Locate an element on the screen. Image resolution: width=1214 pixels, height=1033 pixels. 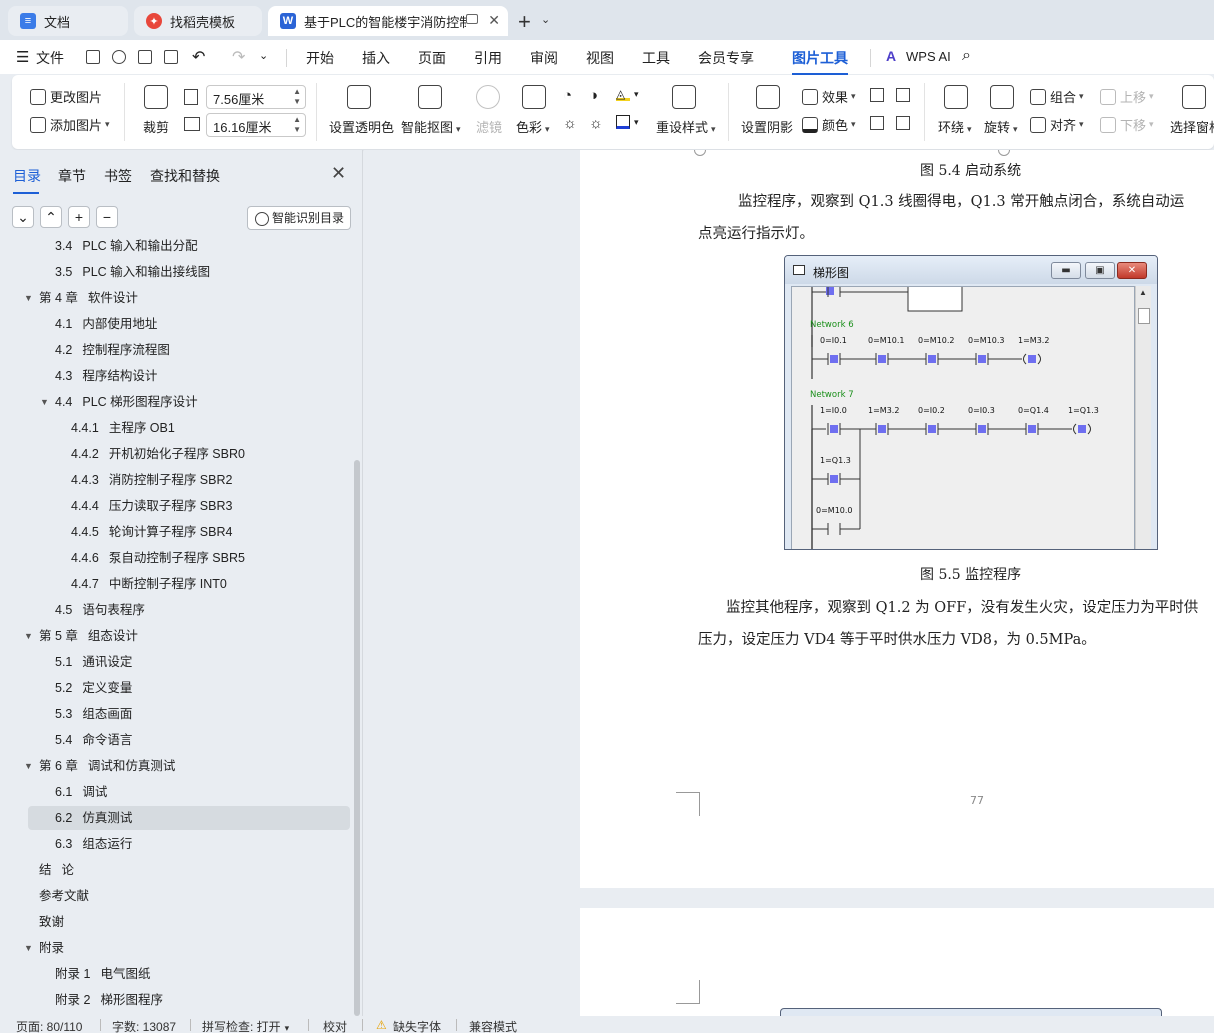
wrap-button: 环绕 ▾ is located at coordinates (955, 126).